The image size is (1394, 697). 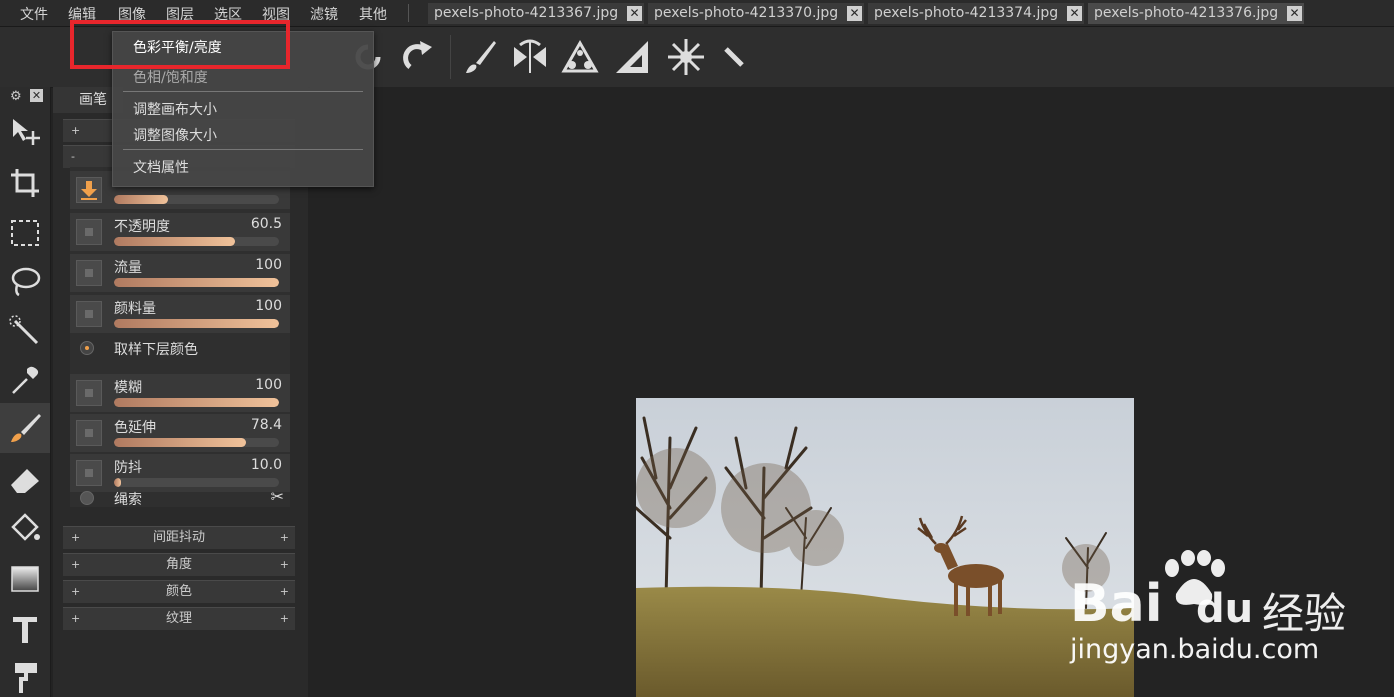 What do you see at coordinates (418, 57) in the screenshot?
I see `redo-icon` at bounding box center [418, 57].